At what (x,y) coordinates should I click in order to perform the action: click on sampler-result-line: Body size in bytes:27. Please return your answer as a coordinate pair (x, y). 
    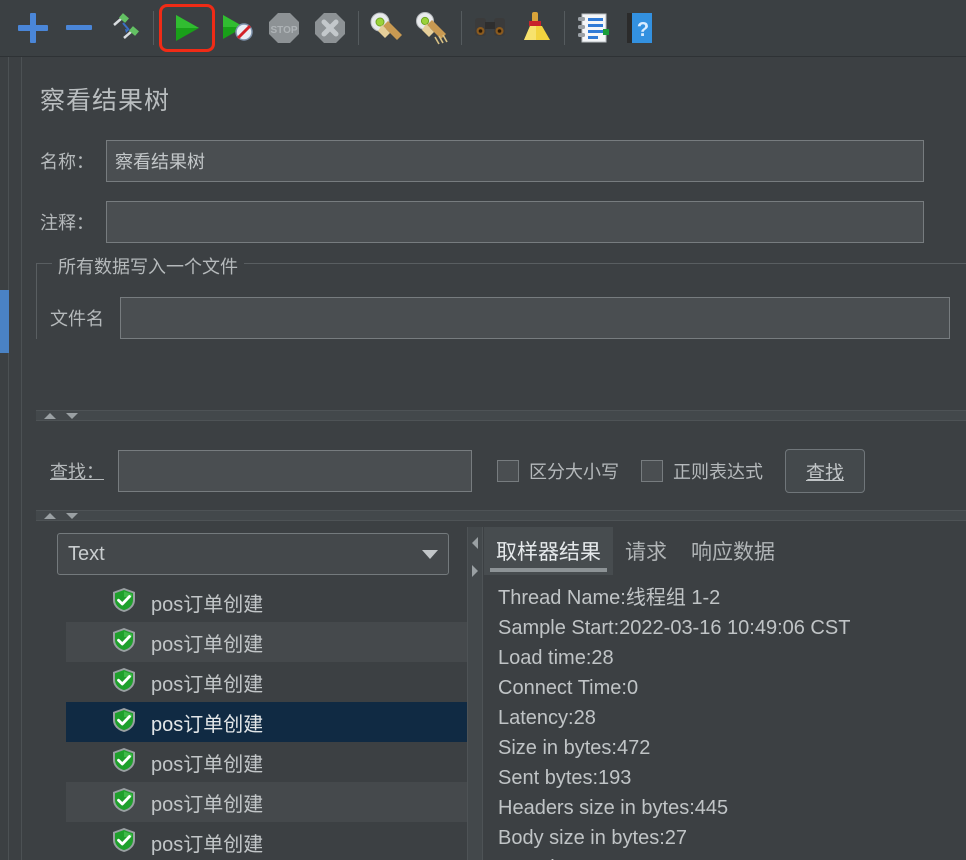
    Looking at the image, I should click on (592, 838).